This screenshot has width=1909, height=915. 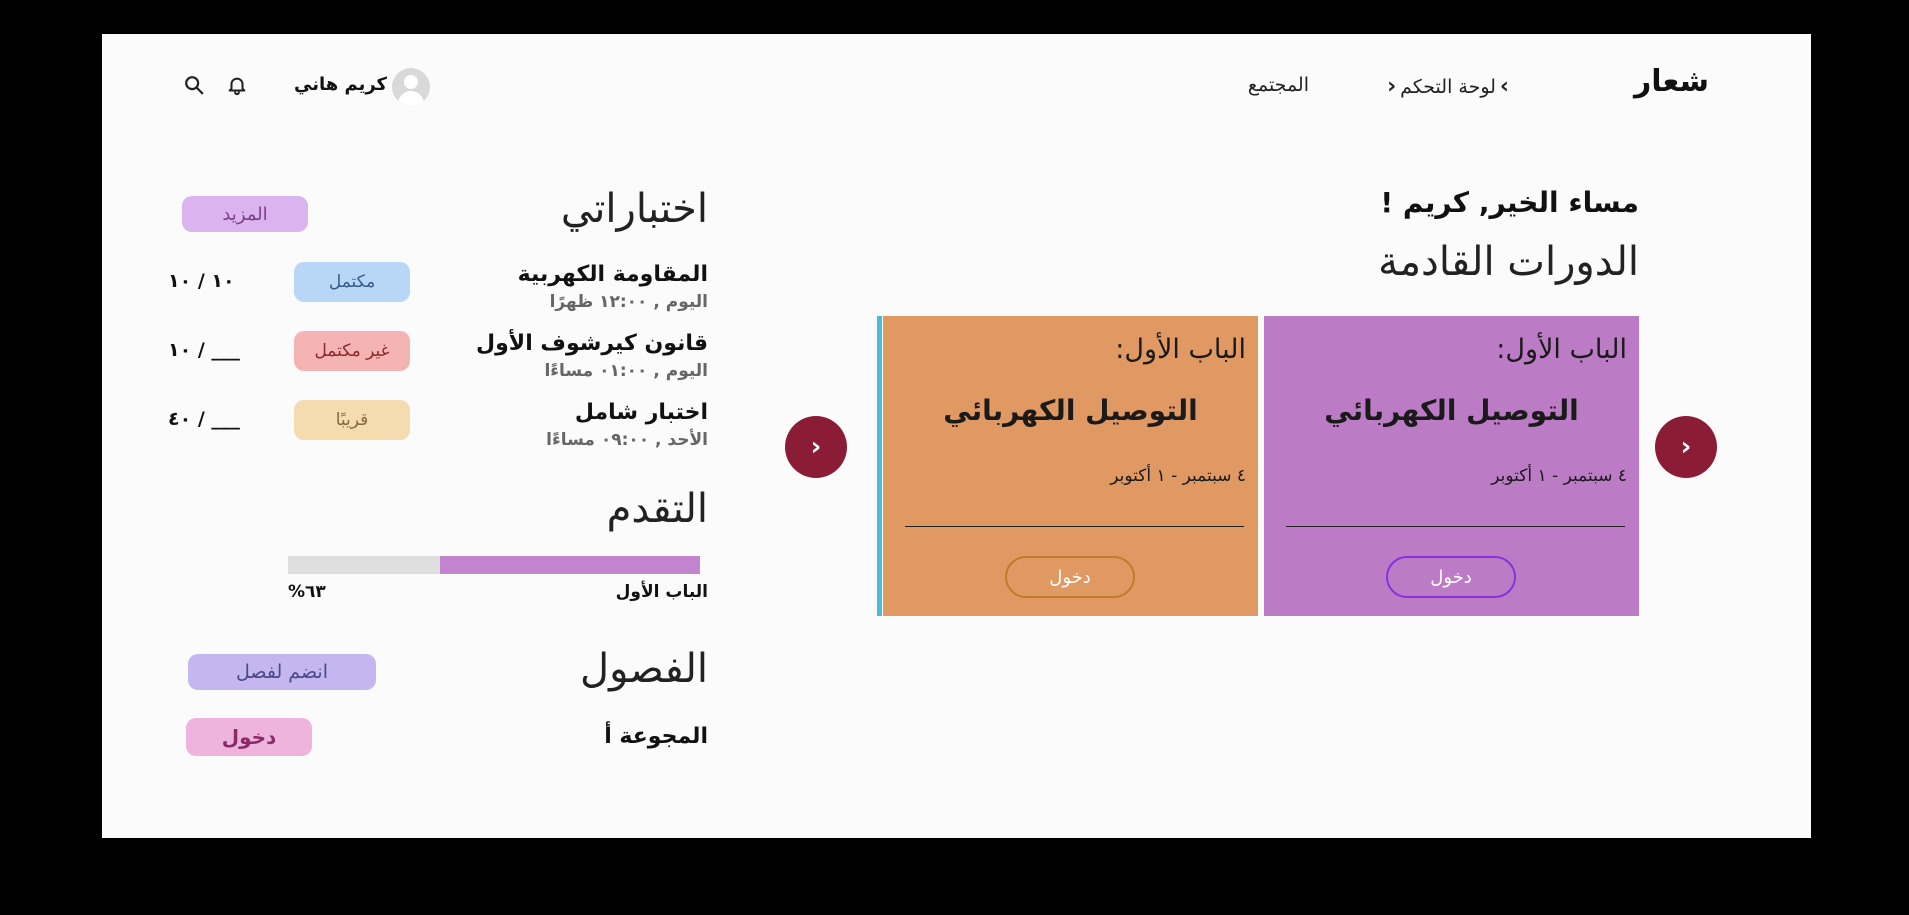 I want to click on test-name: اختبار شامل, so click(x=641, y=412).